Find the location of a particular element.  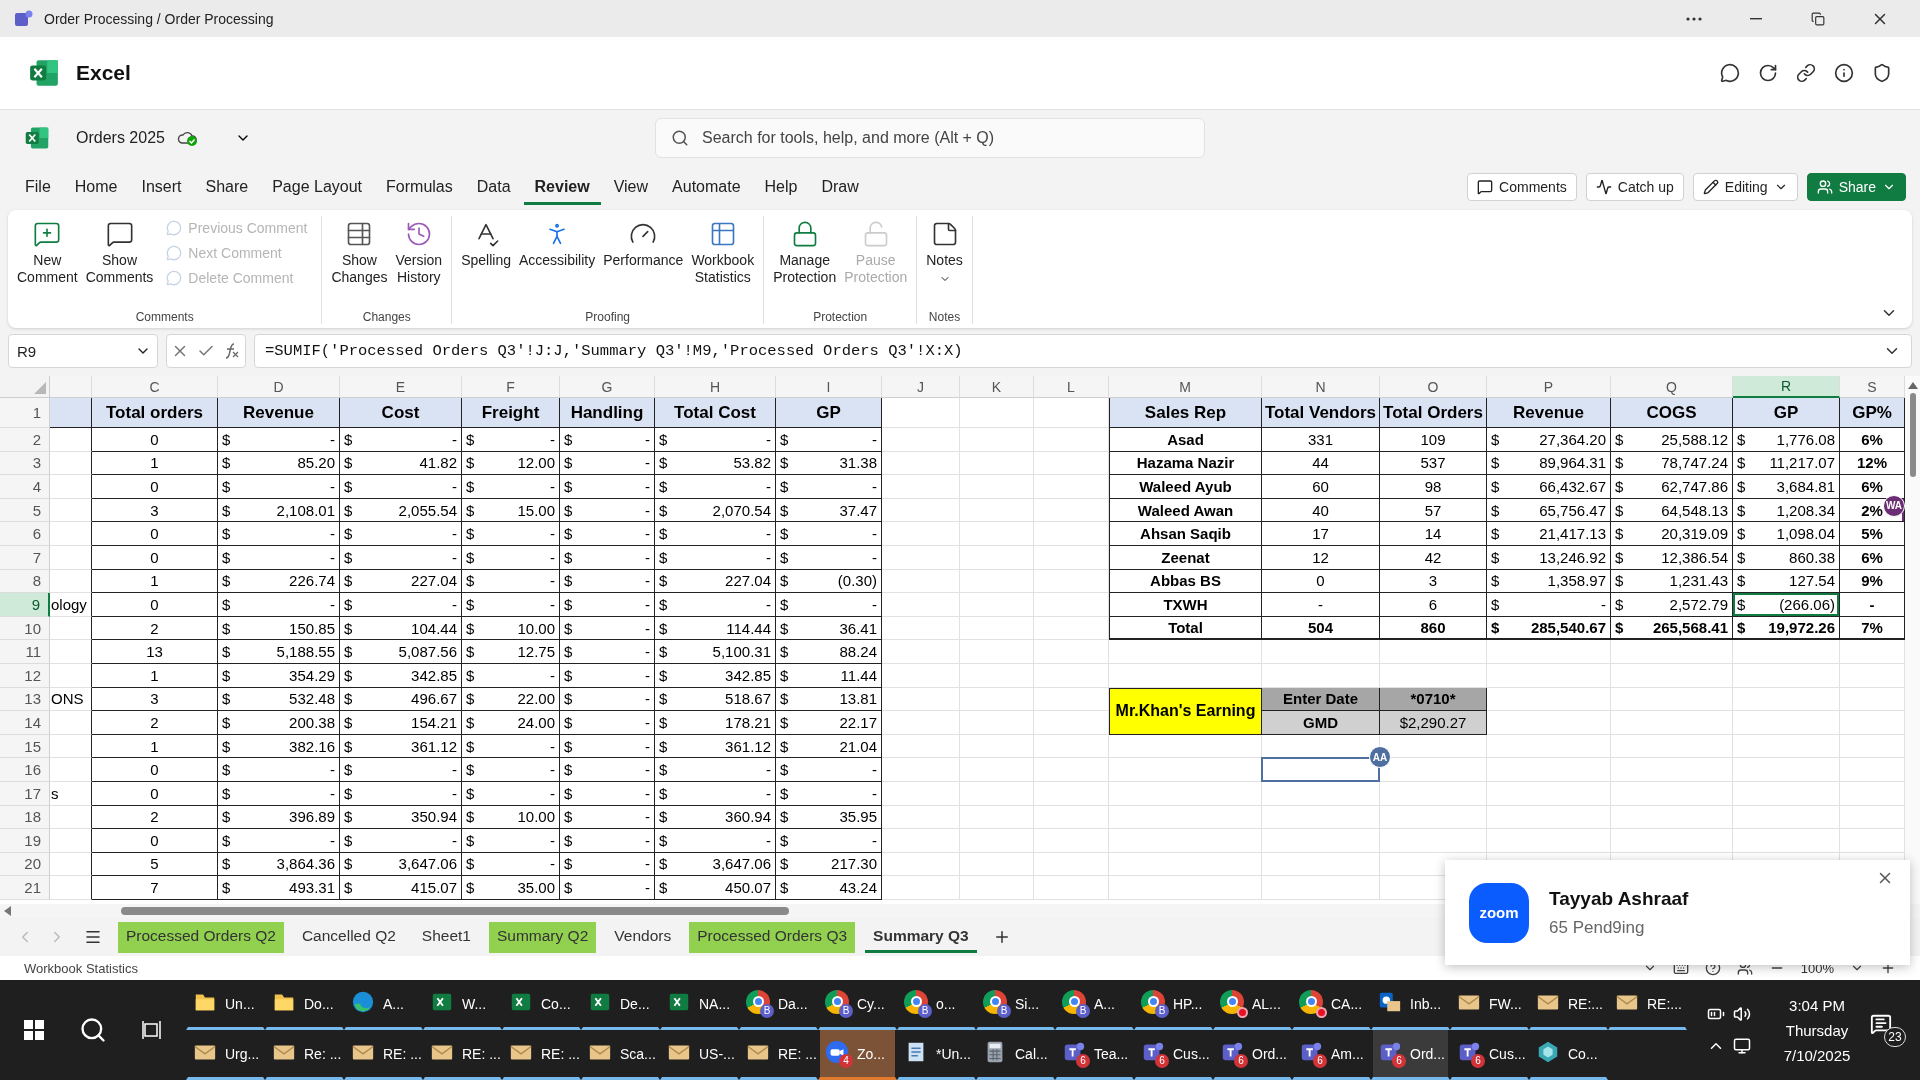

row-header: 2 is located at coordinates (25, 440).